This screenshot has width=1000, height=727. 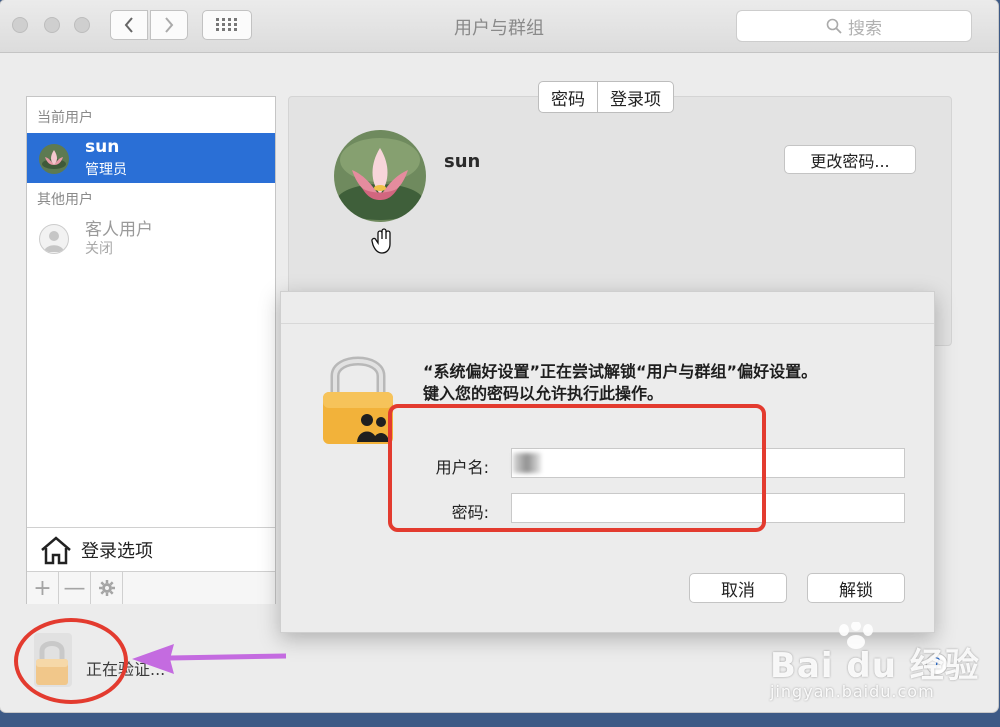 I want to click on plus-icon: +, so click(x=42, y=588).